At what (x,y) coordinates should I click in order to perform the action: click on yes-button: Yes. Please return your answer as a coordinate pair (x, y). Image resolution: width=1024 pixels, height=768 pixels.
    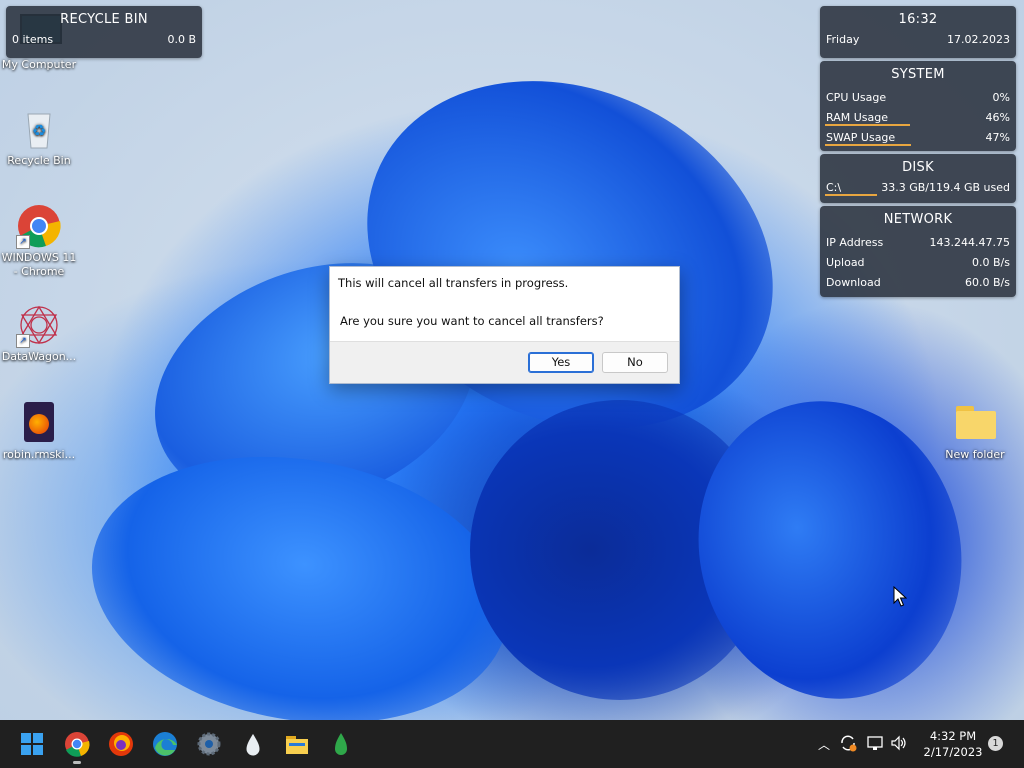
    Looking at the image, I should click on (561, 362).